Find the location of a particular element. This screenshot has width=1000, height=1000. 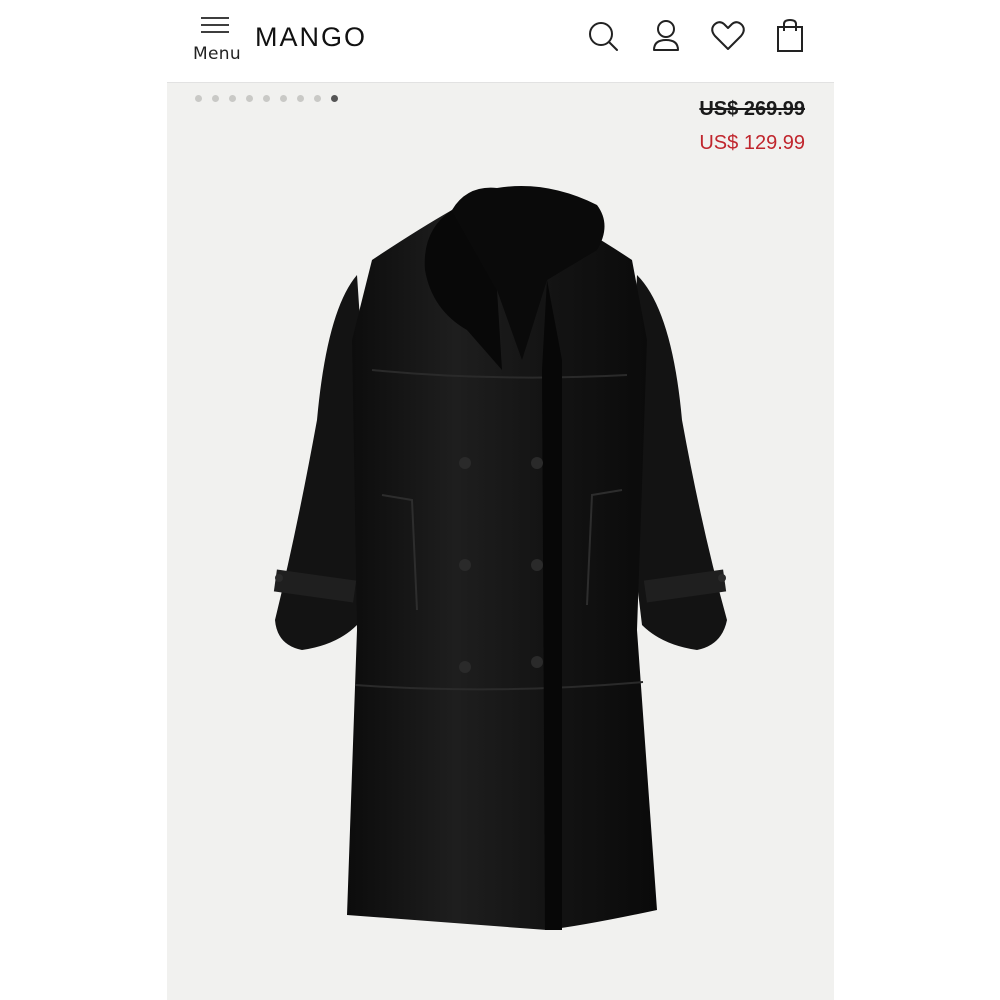

image-carousel-indicator is located at coordinates (266, 99).